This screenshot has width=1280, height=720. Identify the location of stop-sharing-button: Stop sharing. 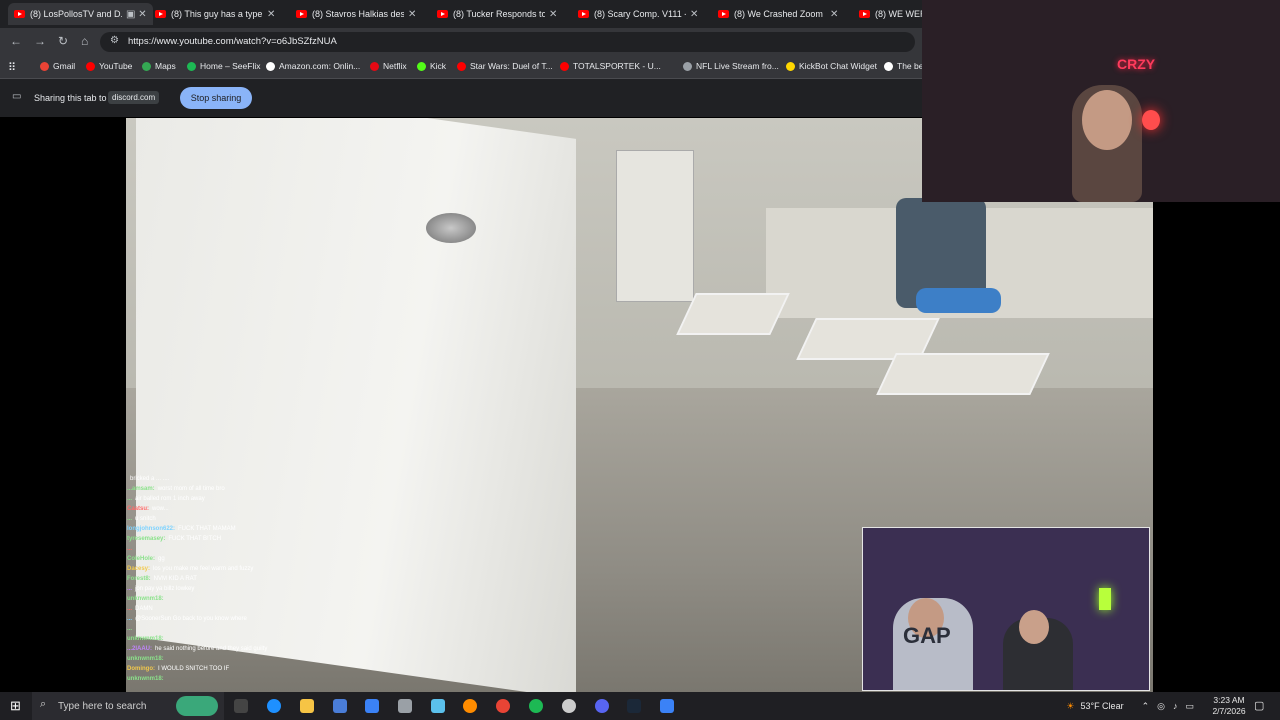
(216, 98).